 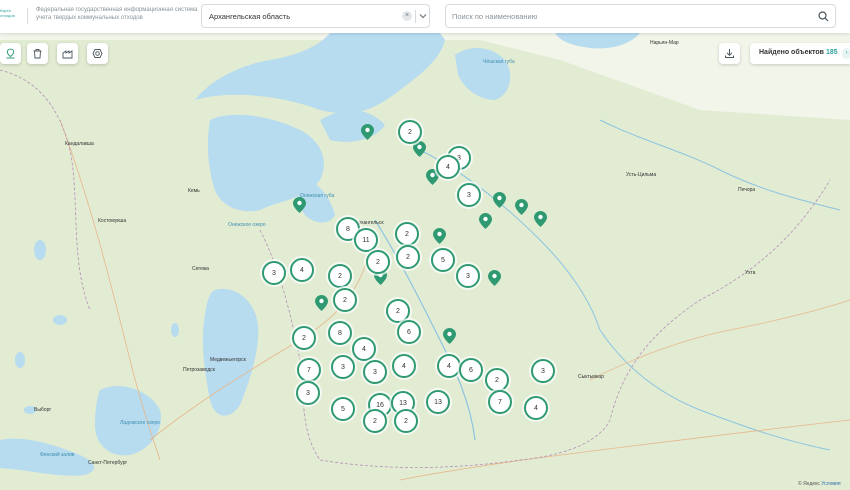 I want to click on map-label-cheshskaya-bay: Чёшская губа, so click(x=499, y=62).